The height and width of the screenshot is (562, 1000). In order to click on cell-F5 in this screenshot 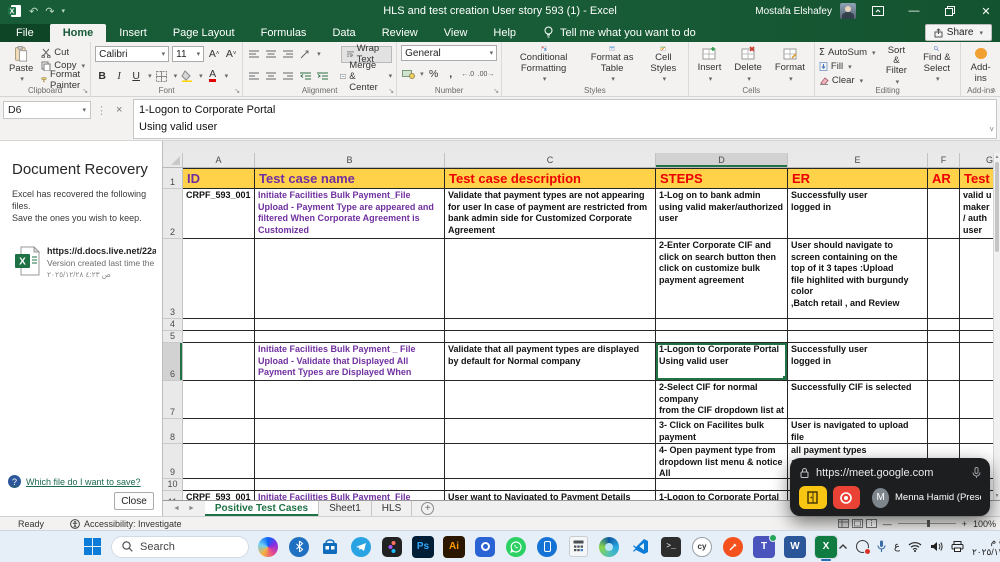, I will do `click(944, 337)`.